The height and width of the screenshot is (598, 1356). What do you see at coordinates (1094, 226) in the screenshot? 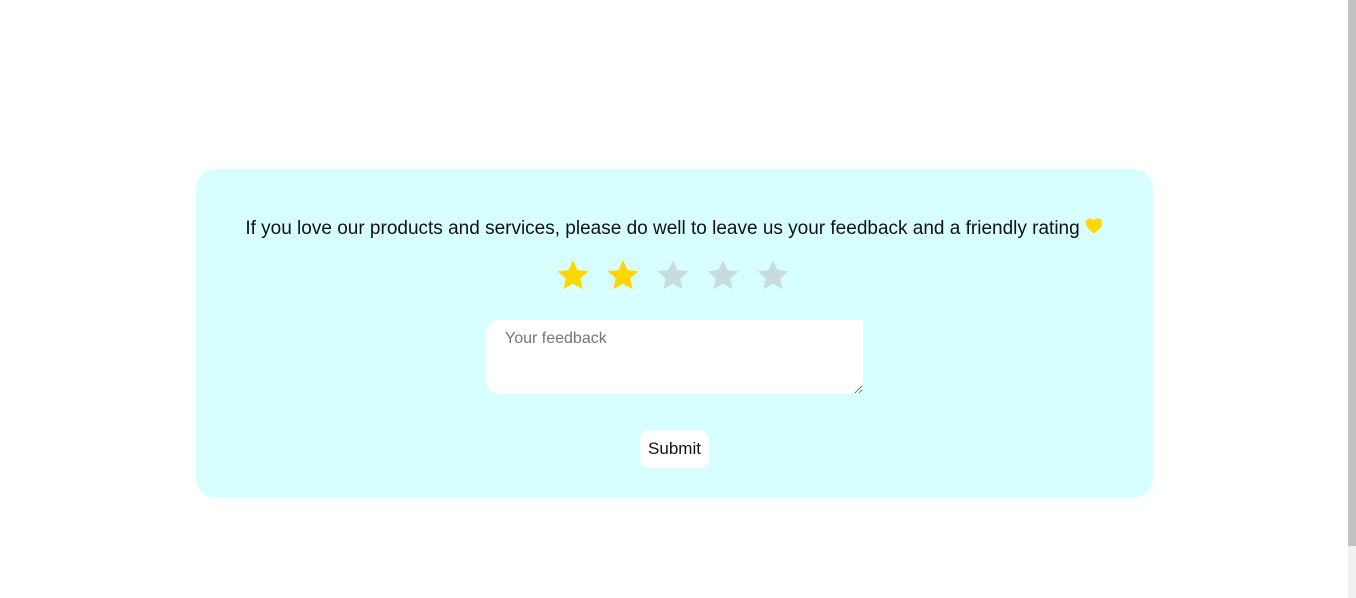
I see `yellow-heart-icon` at bounding box center [1094, 226].